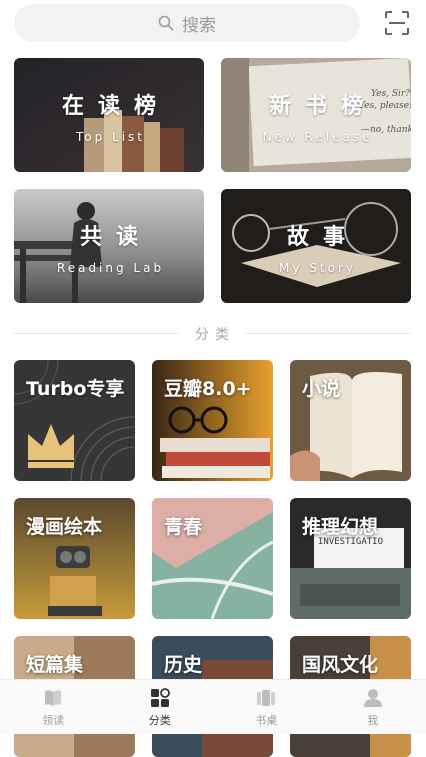  What do you see at coordinates (109, 104) in the screenshot?
I see `featured-title: 在读榜` at bounding box center [109, 104].